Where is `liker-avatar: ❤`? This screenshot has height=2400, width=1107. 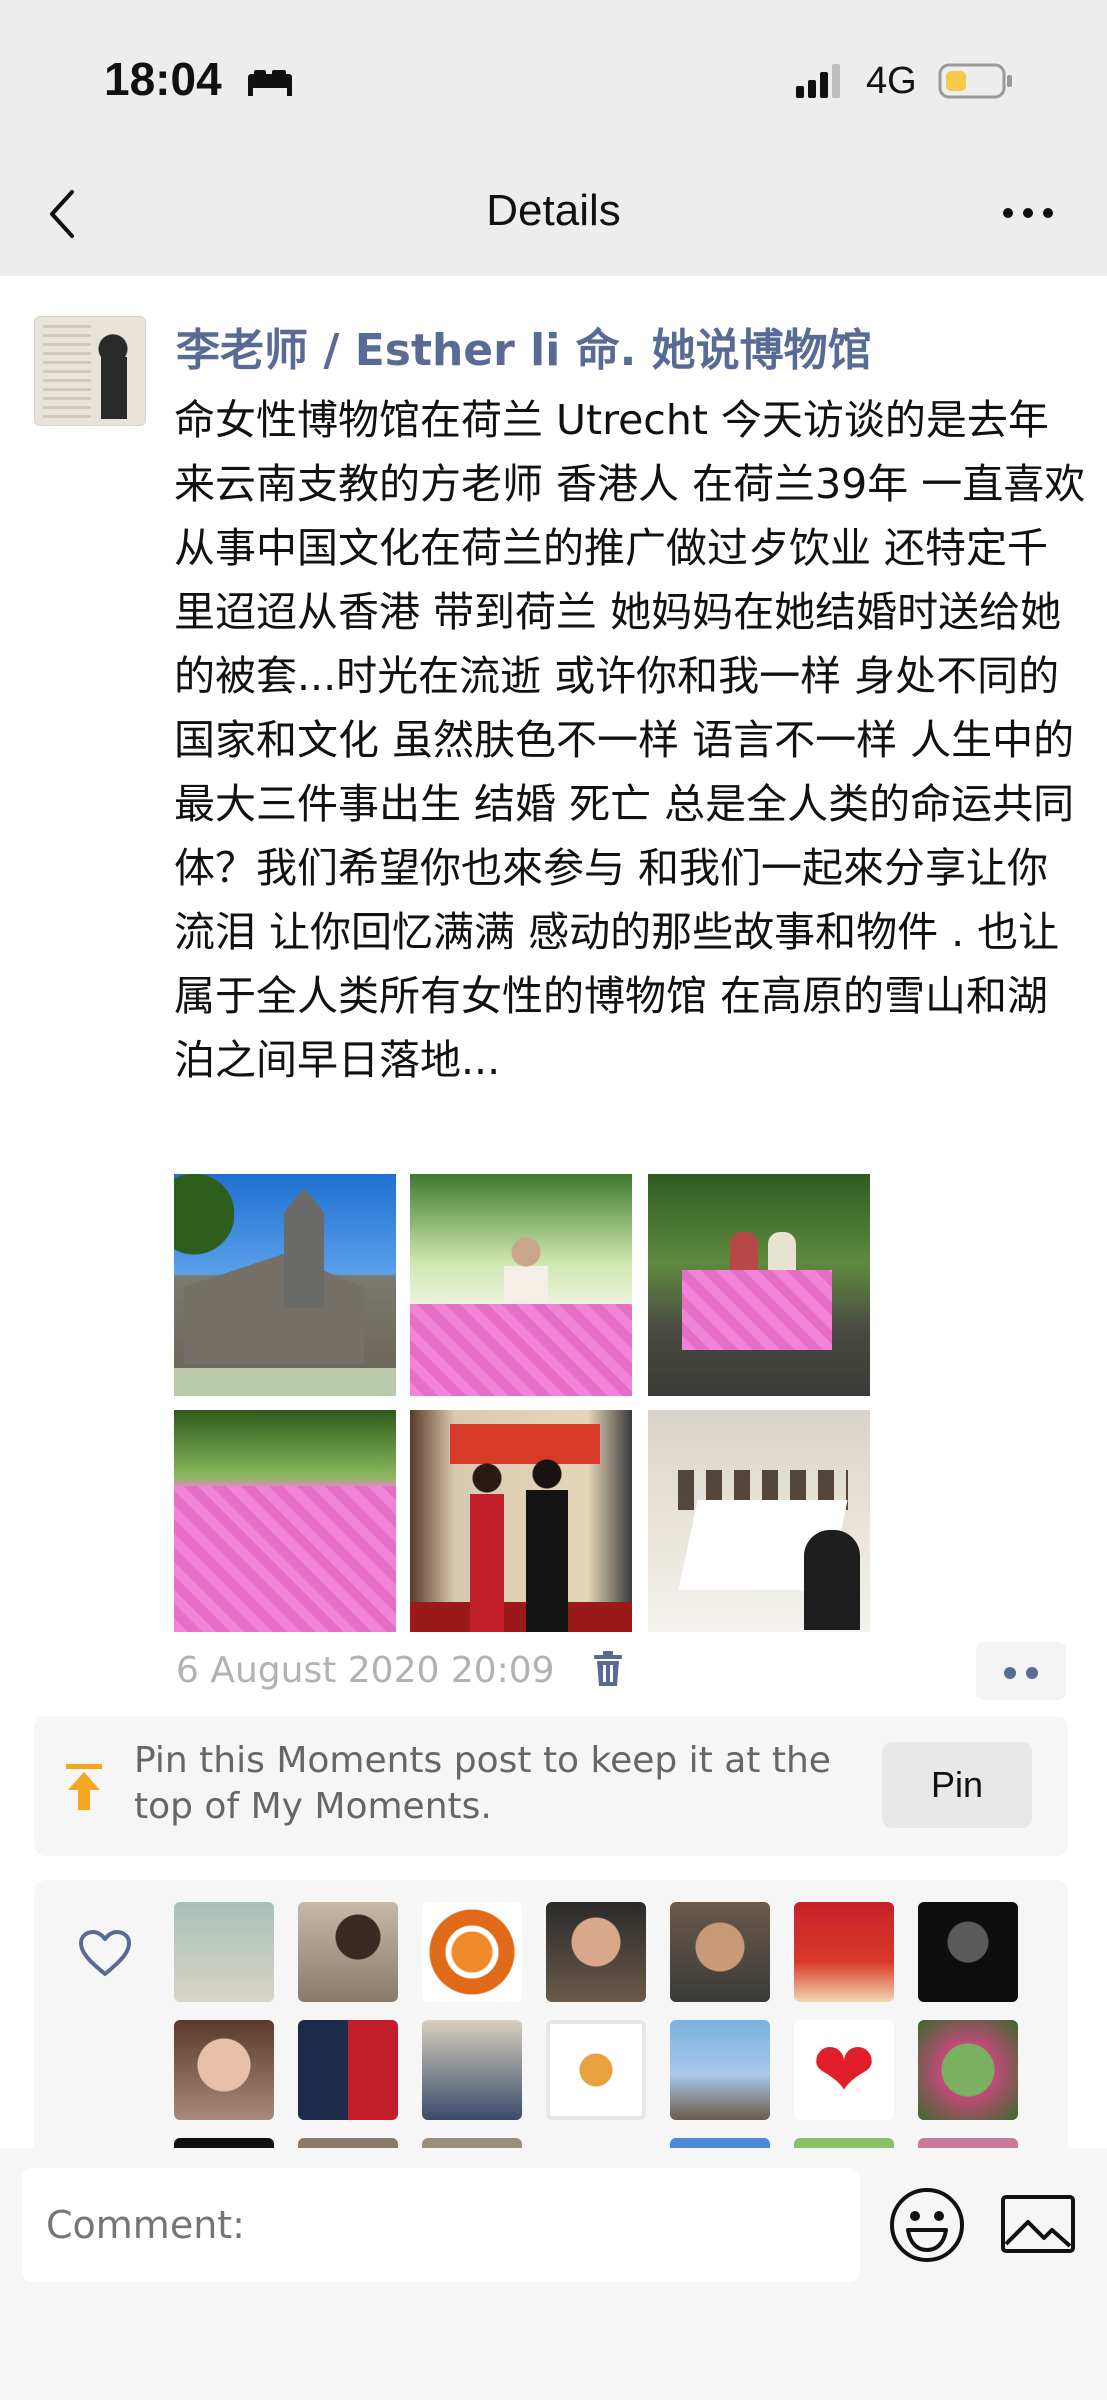
liker-avatar: ❤ is located at coordinates (844, 2070).